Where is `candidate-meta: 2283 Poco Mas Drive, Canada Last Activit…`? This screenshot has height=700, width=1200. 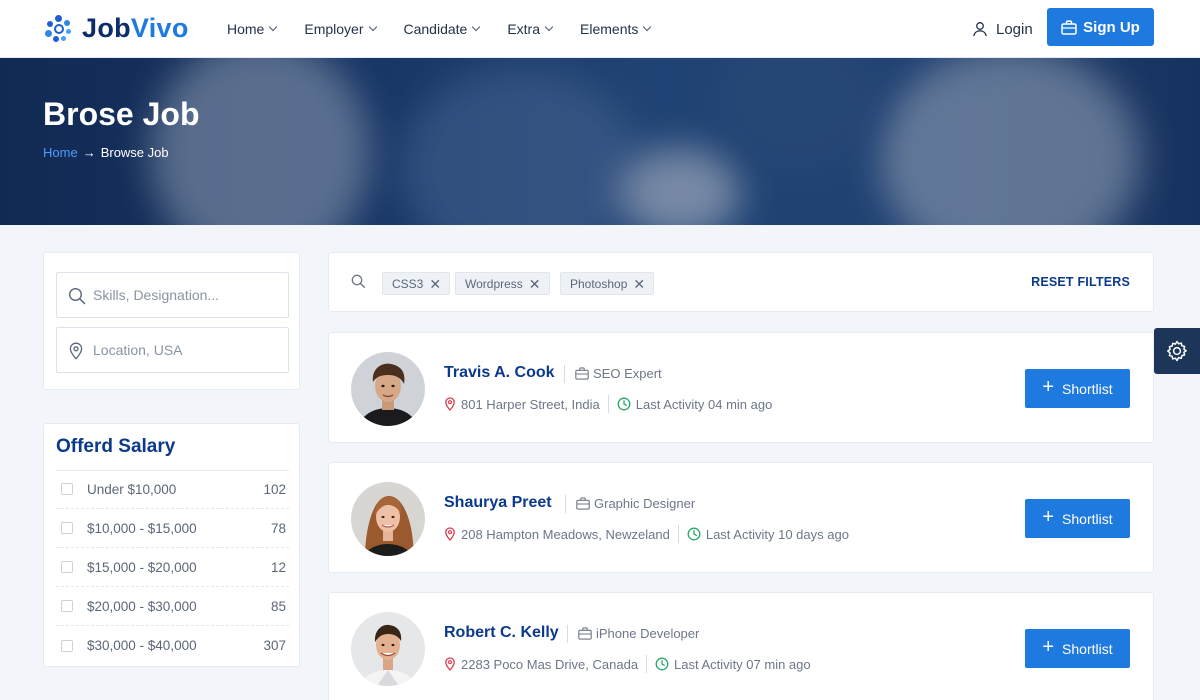 candidate-meta: 2283 Poco Mas Drive, Canada Last Activit… is located at coordinates (627, 664).